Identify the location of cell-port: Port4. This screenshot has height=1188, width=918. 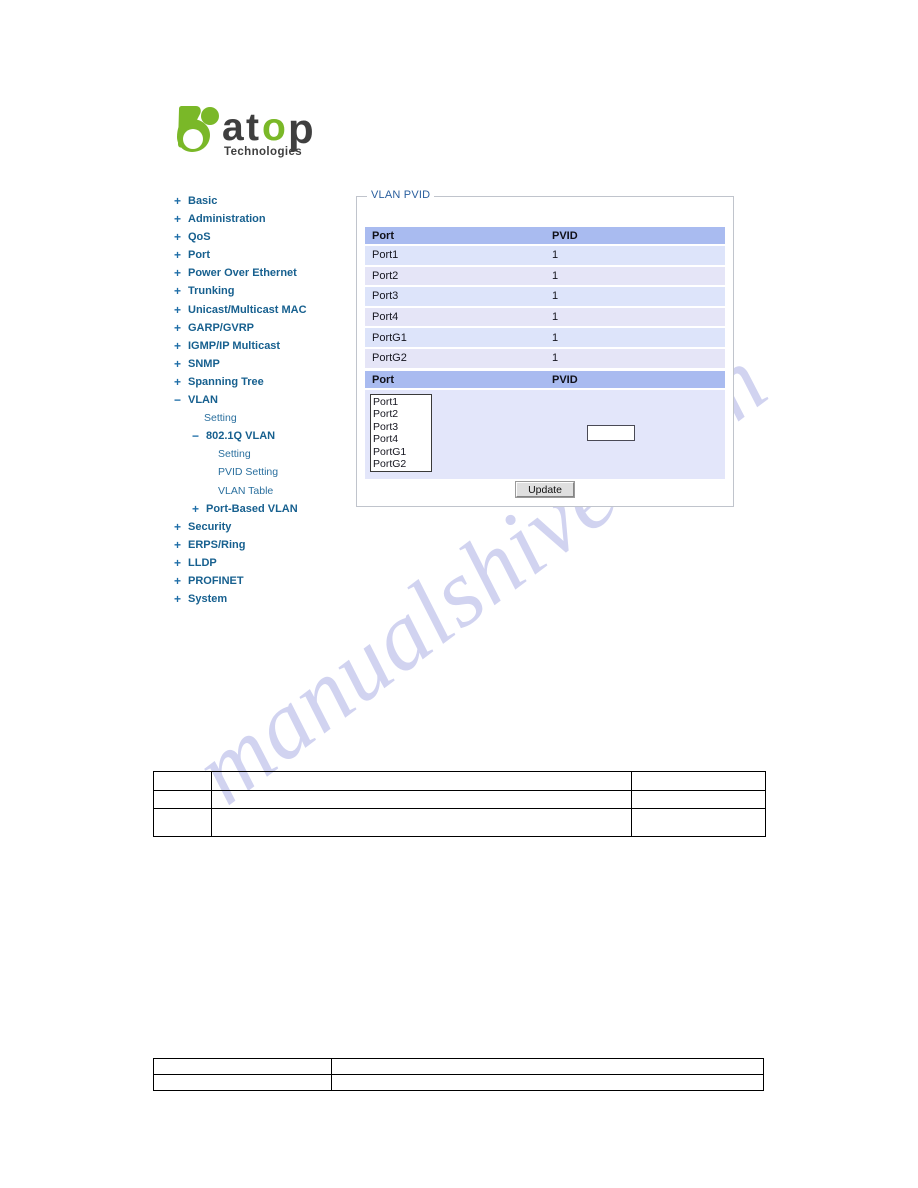
(455, 317).